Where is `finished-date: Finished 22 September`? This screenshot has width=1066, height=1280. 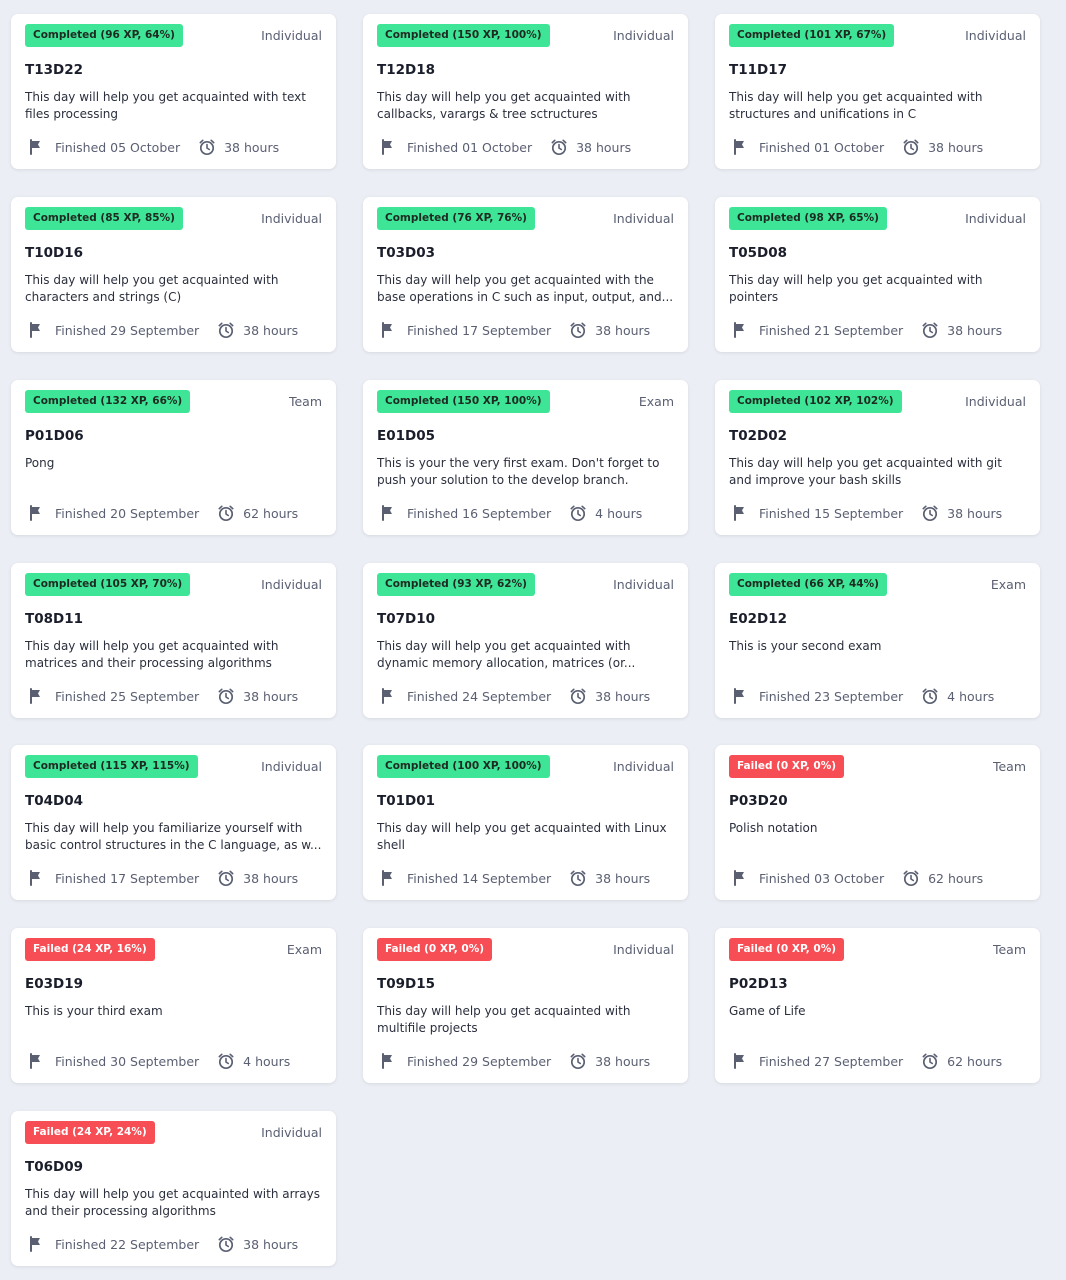 finished-date: Finished 22 September is located at coordinates (127, 1244).